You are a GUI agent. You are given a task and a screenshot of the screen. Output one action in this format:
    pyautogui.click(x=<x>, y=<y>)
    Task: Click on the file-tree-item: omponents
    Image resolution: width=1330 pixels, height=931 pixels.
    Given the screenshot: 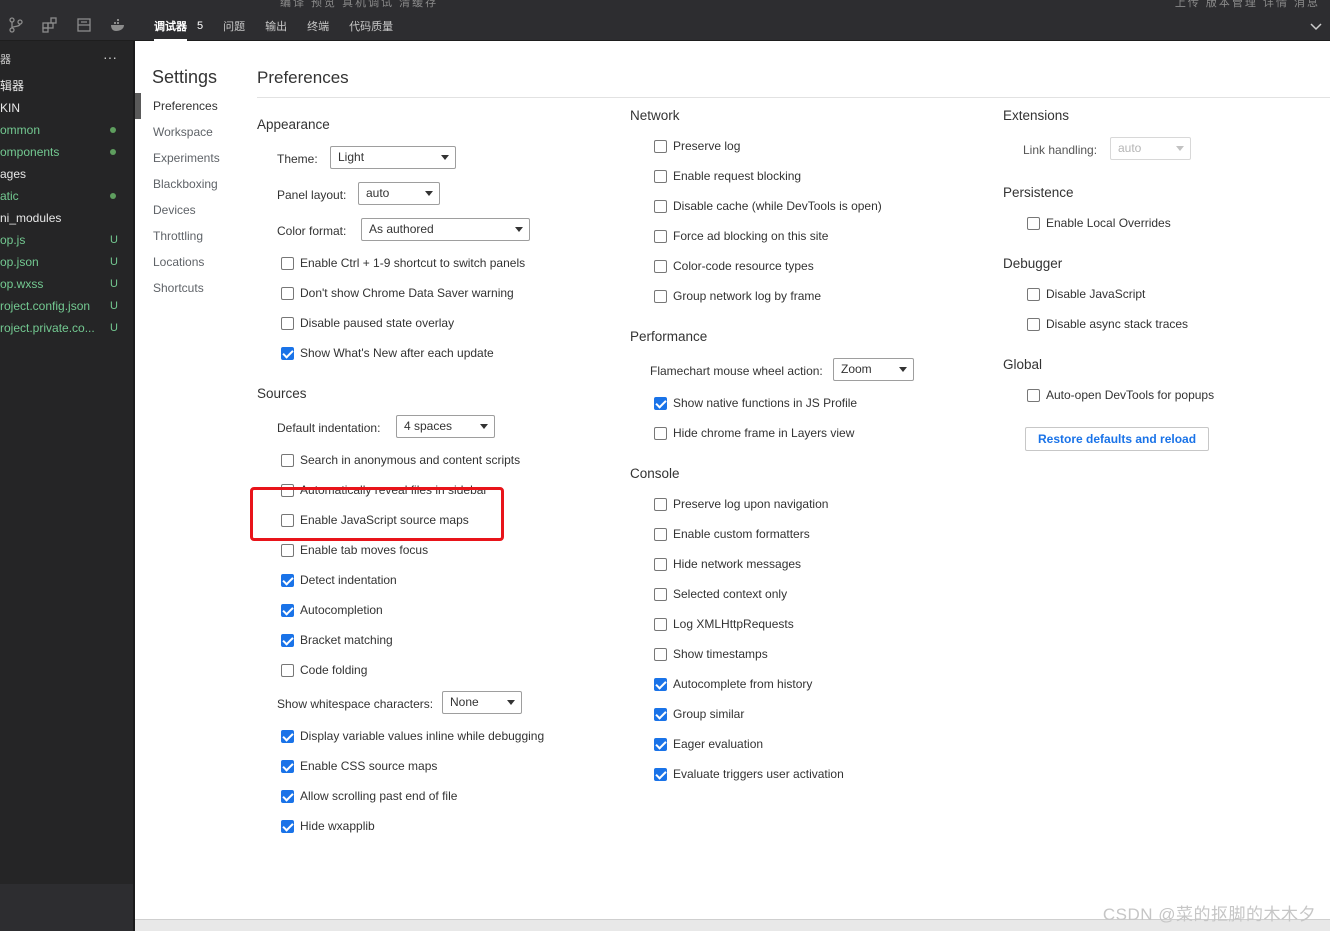 What is the action you would take?
    pyautogui.click(x=66, y=152)
    